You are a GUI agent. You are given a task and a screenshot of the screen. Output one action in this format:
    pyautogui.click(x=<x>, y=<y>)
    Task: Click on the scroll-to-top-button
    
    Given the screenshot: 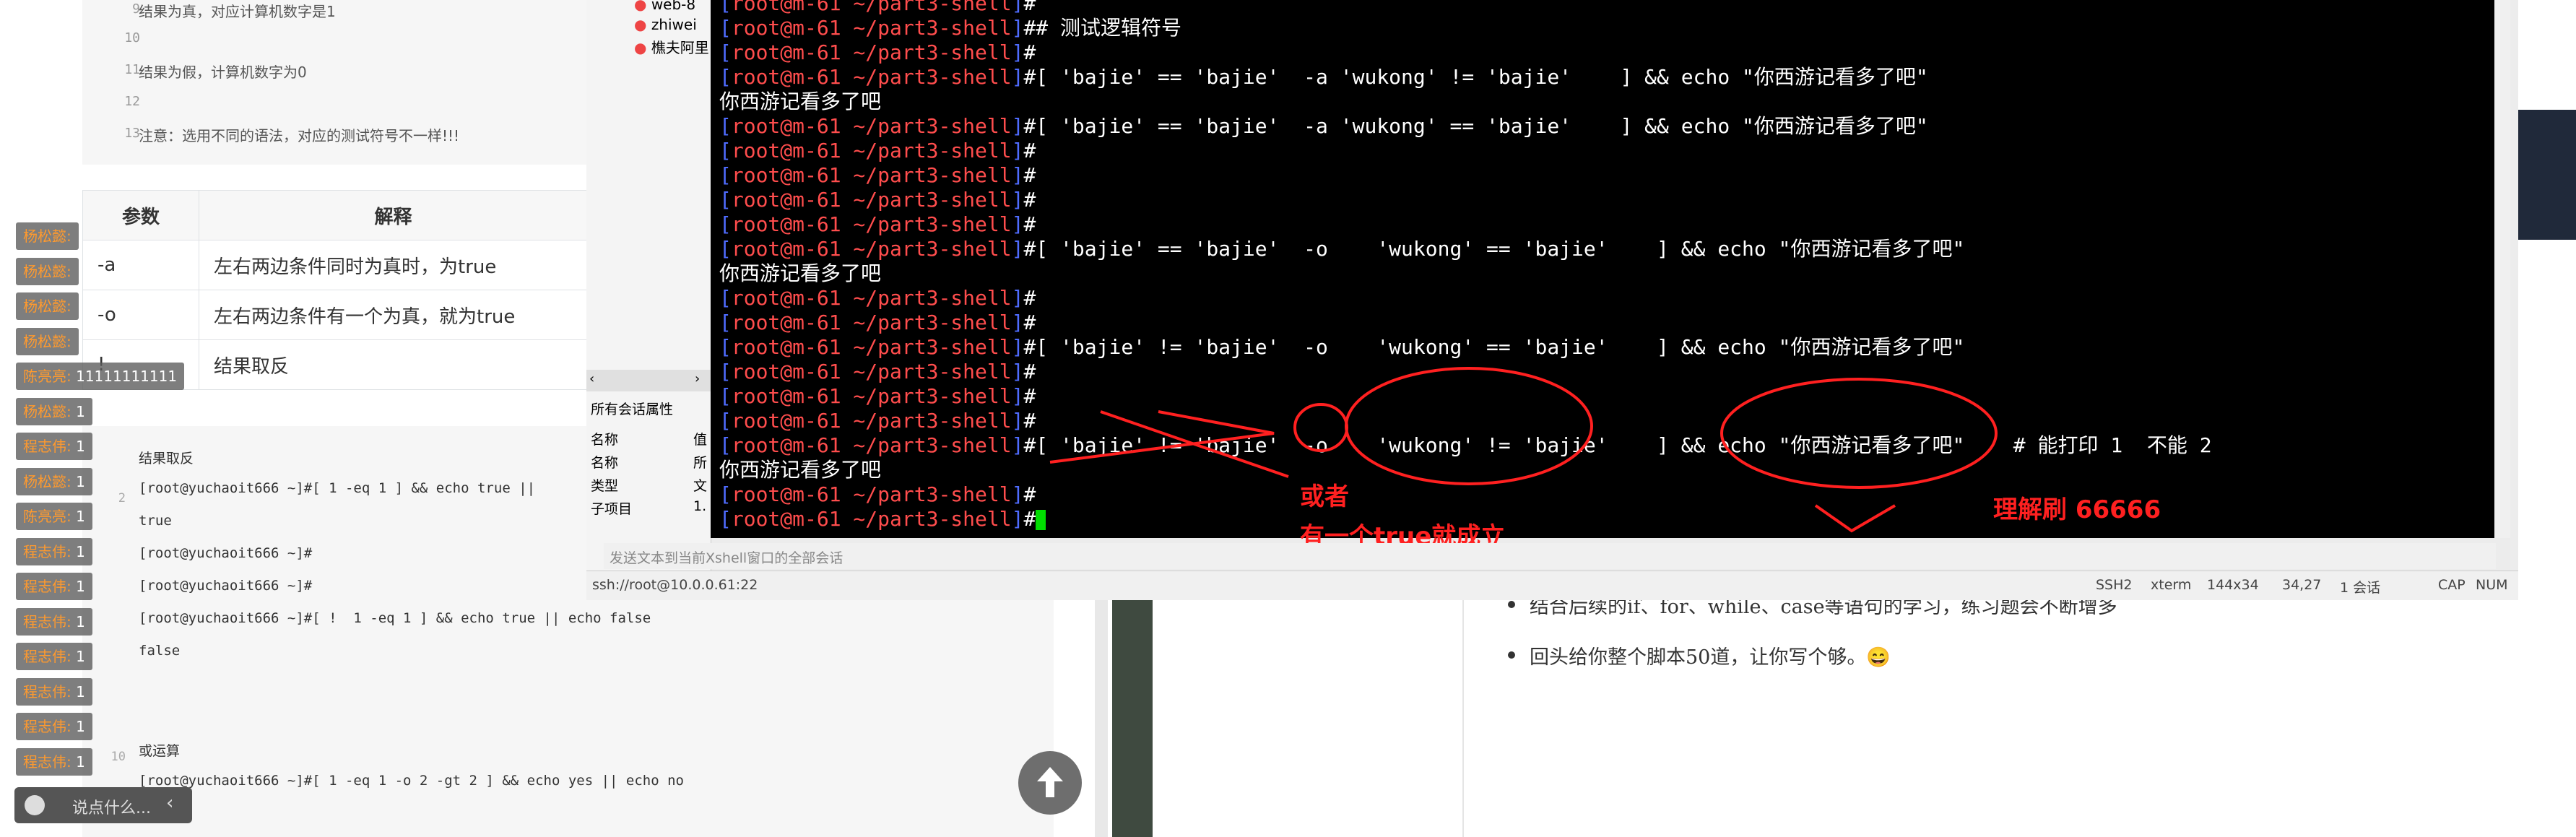 What is the action you would take?
    pyautogui.click(x=1050, y=783)
    